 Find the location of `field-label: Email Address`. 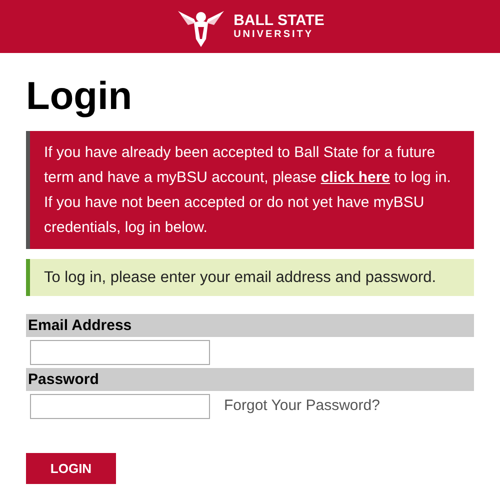

field-label: Email Address is located at coordinates (250, 325).